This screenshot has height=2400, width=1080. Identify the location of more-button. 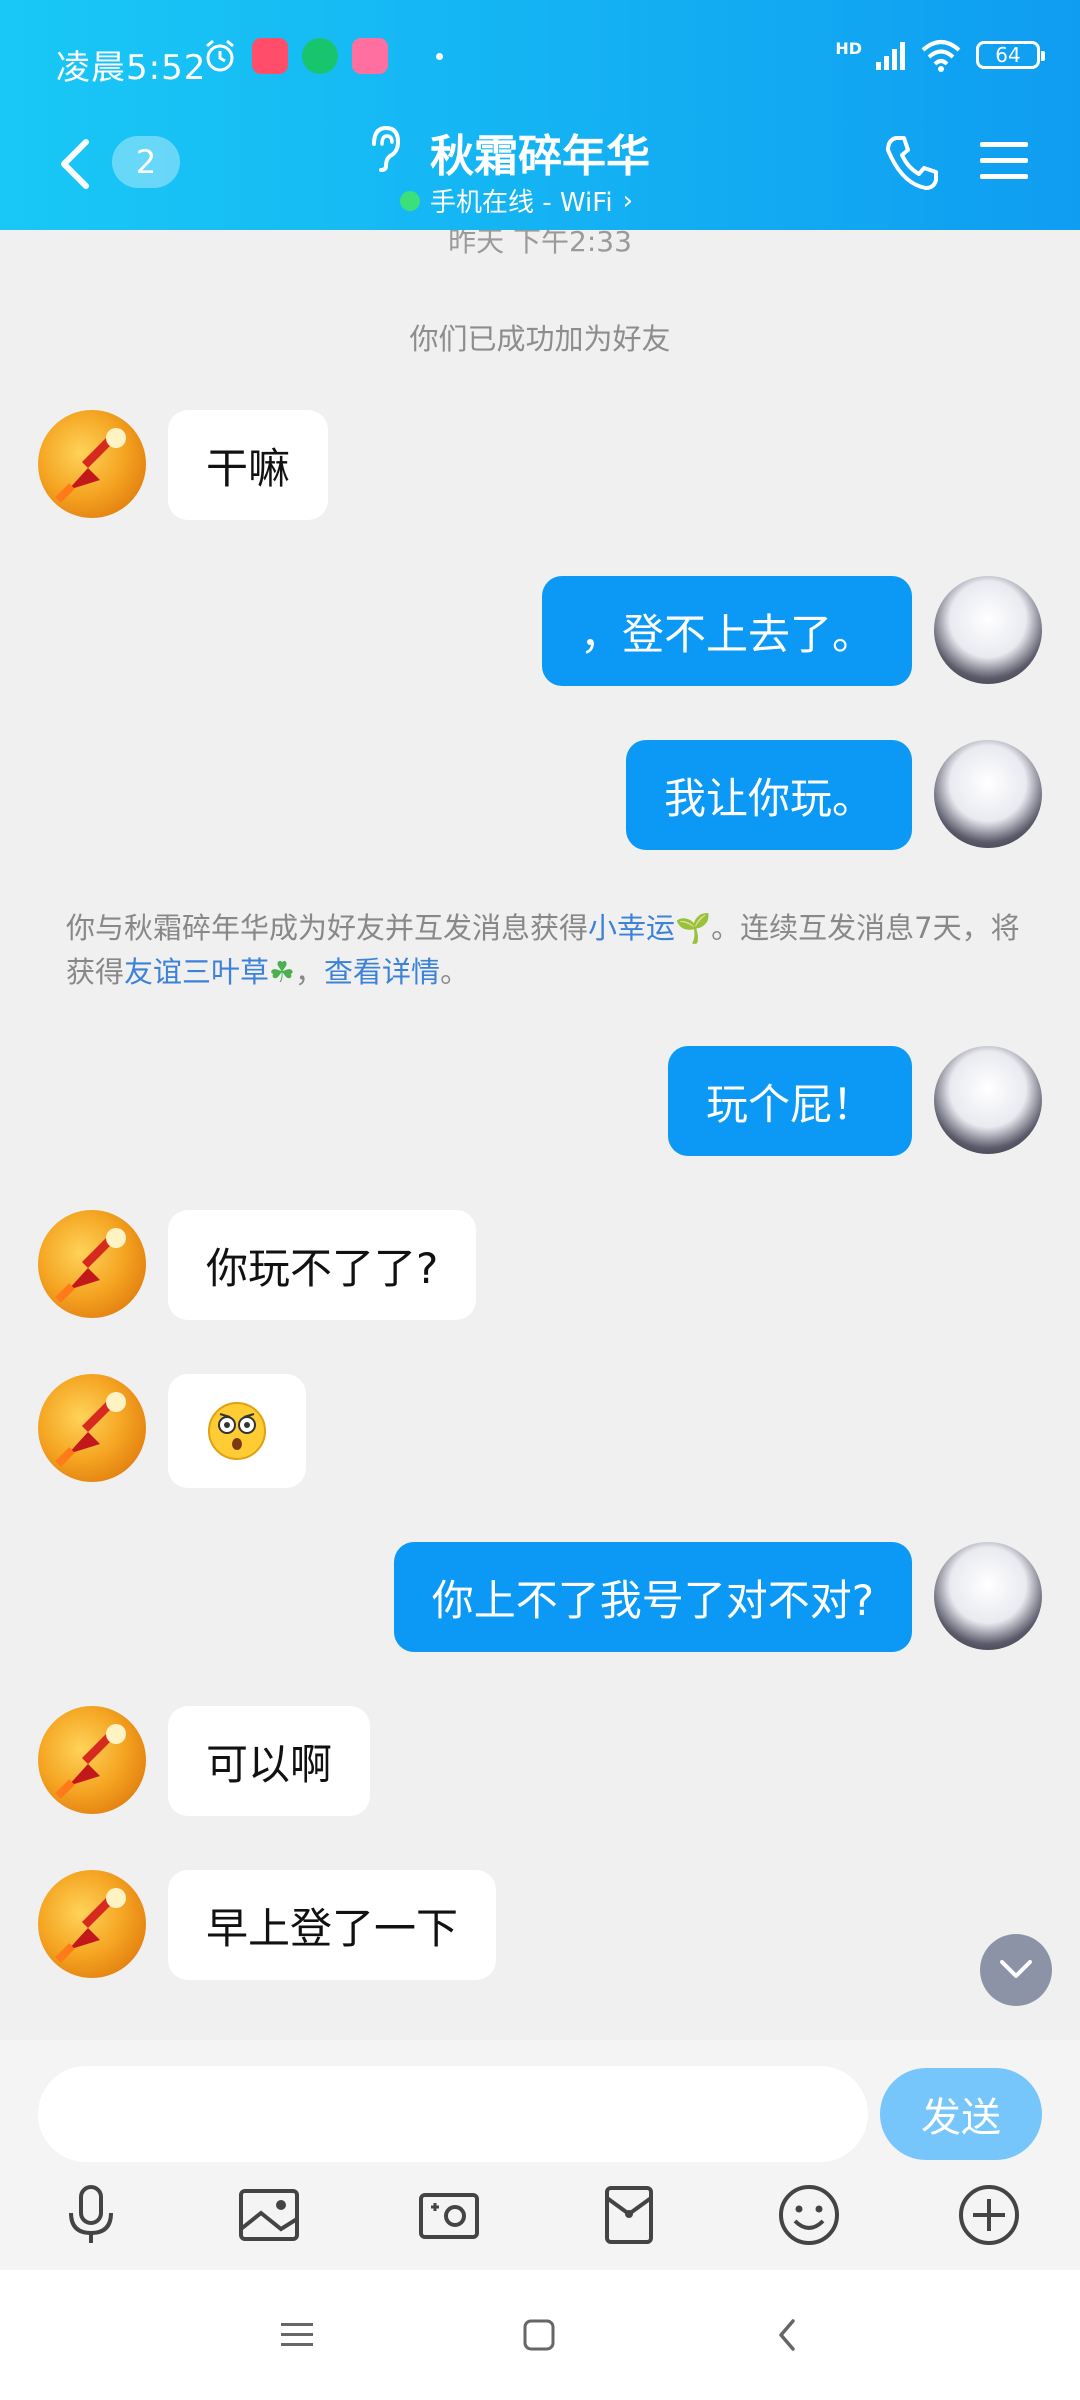
(989, 2215).